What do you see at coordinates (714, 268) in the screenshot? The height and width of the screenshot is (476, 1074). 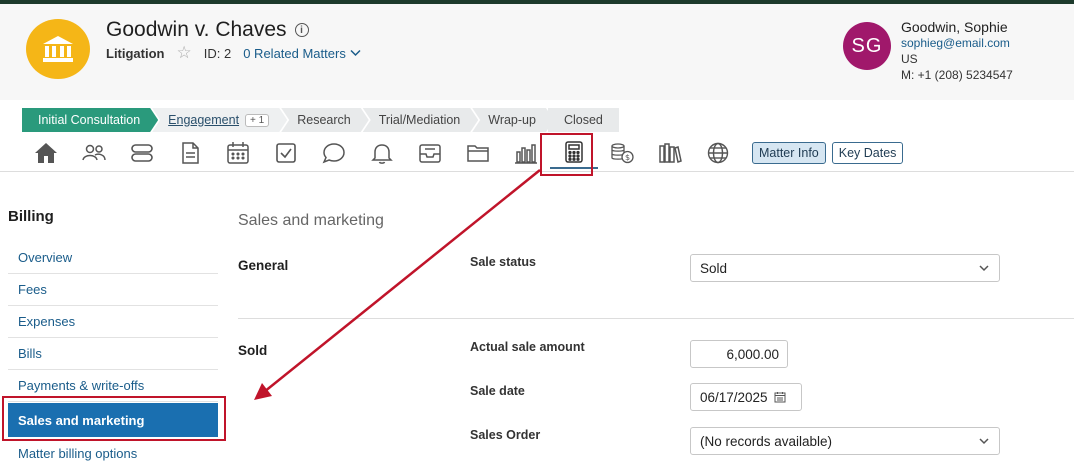 I see `sale-status-value: Sold` at bounding box center [714, 268].